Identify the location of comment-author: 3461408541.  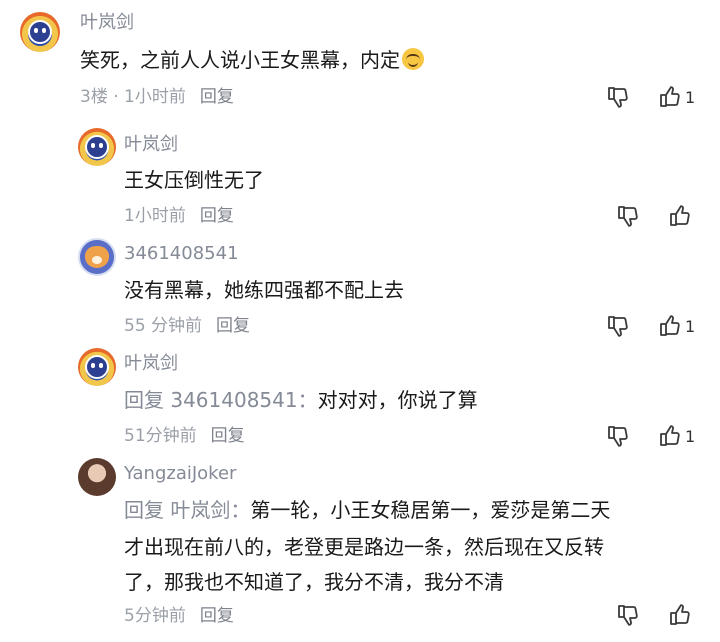
(181, 254).